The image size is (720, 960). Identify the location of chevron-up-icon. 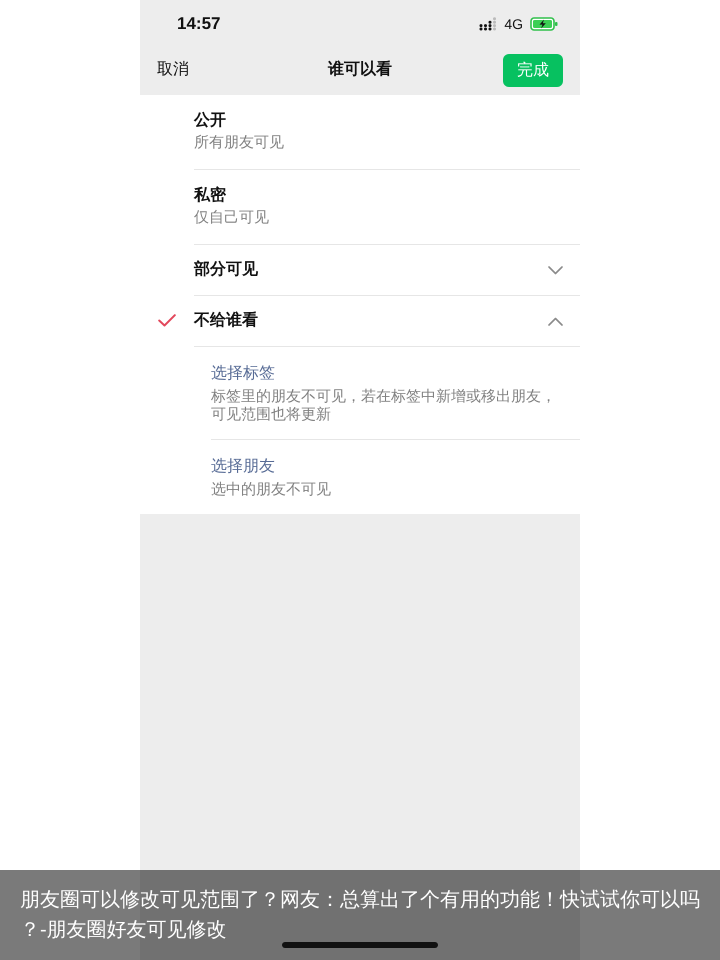
(555, 321).